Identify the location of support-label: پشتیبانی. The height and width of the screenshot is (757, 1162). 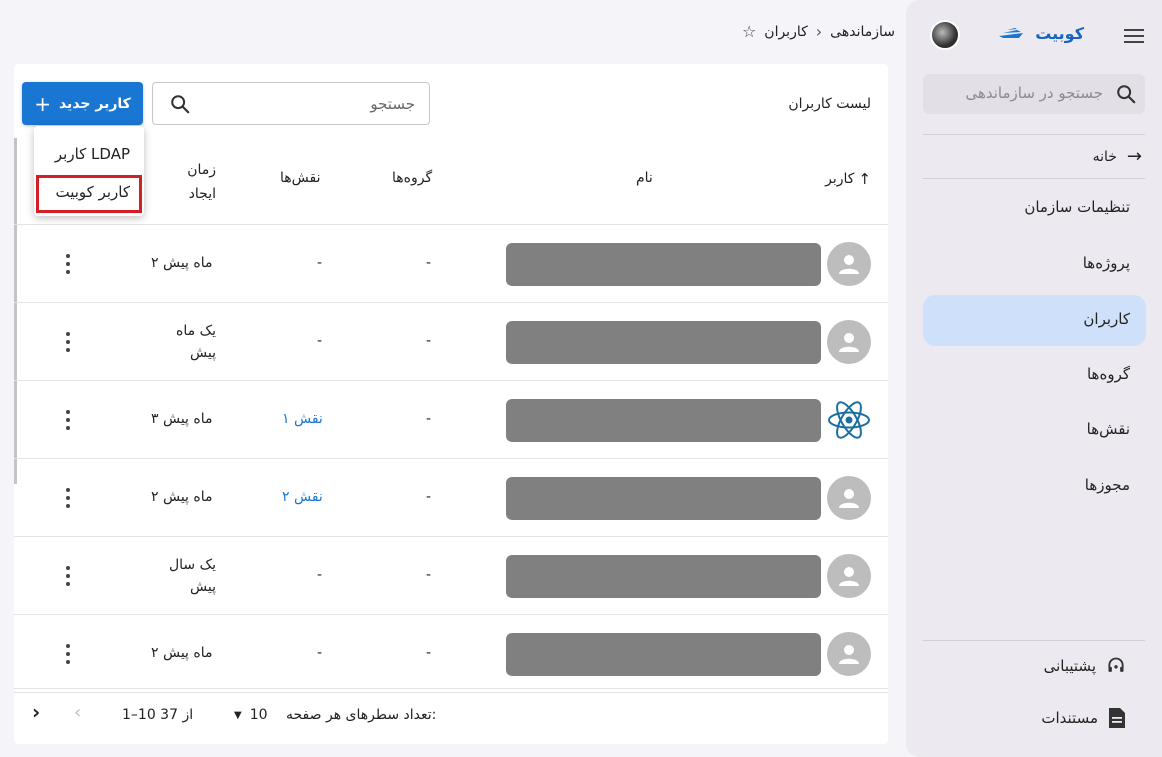
(1069, 666).